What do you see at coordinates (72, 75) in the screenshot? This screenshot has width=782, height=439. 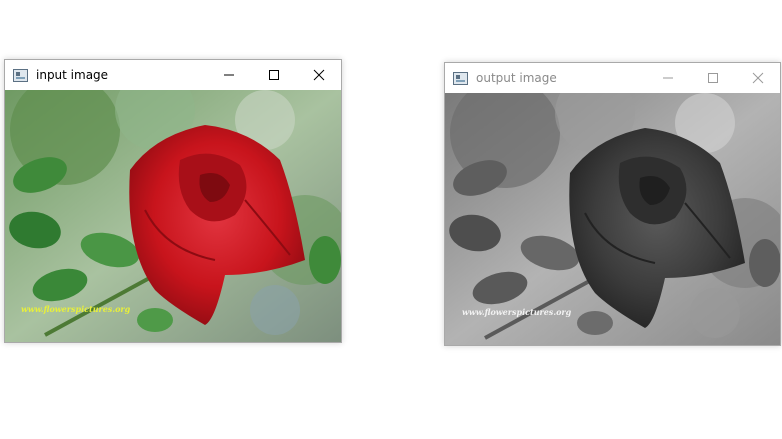 I see `window-title: input image` at bounding box center [72, 75].